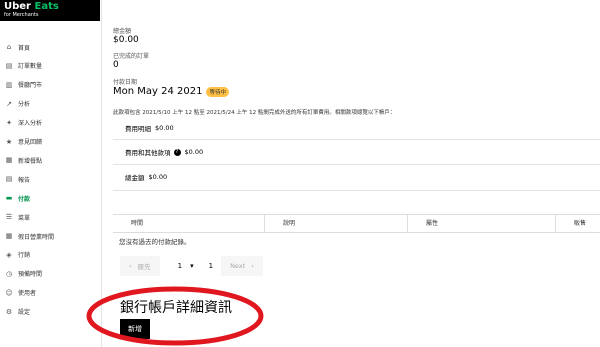 This screenshot has height=347, width=600. Describe the element at coordinates (9, 179) in the screenshot. I see `report-icon: ▤` at that location.